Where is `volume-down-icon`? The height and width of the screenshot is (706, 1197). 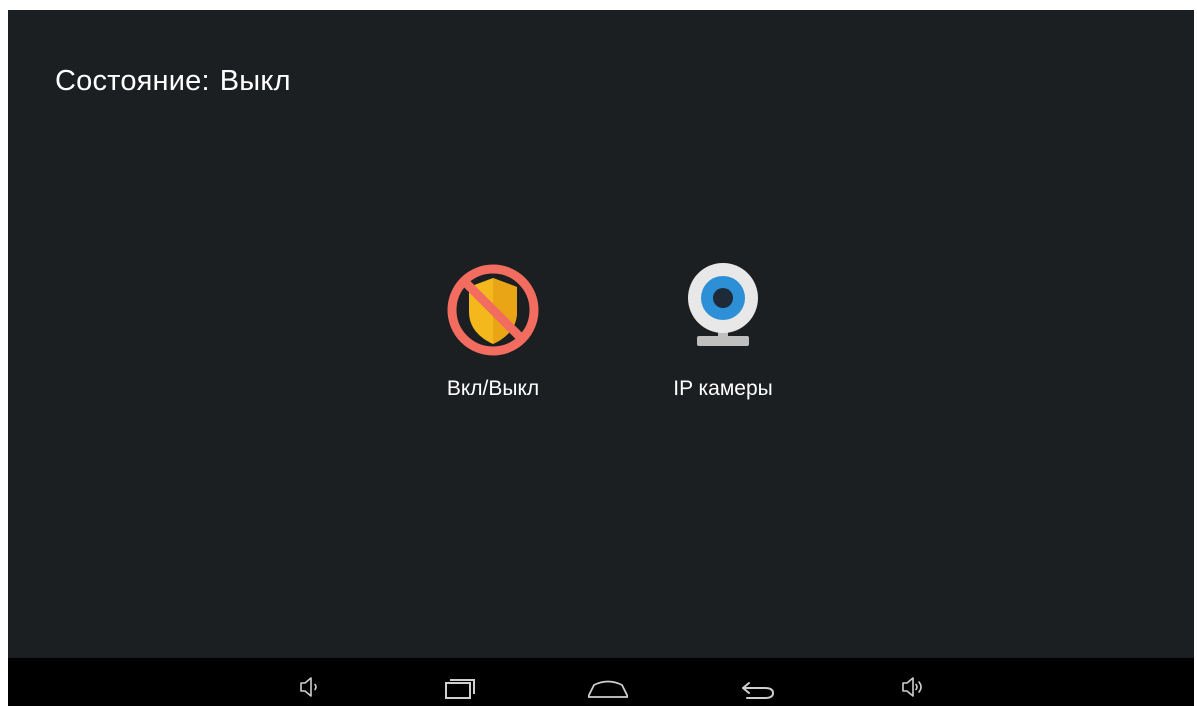
volume-down-icon is located at coordinates (308, 687).